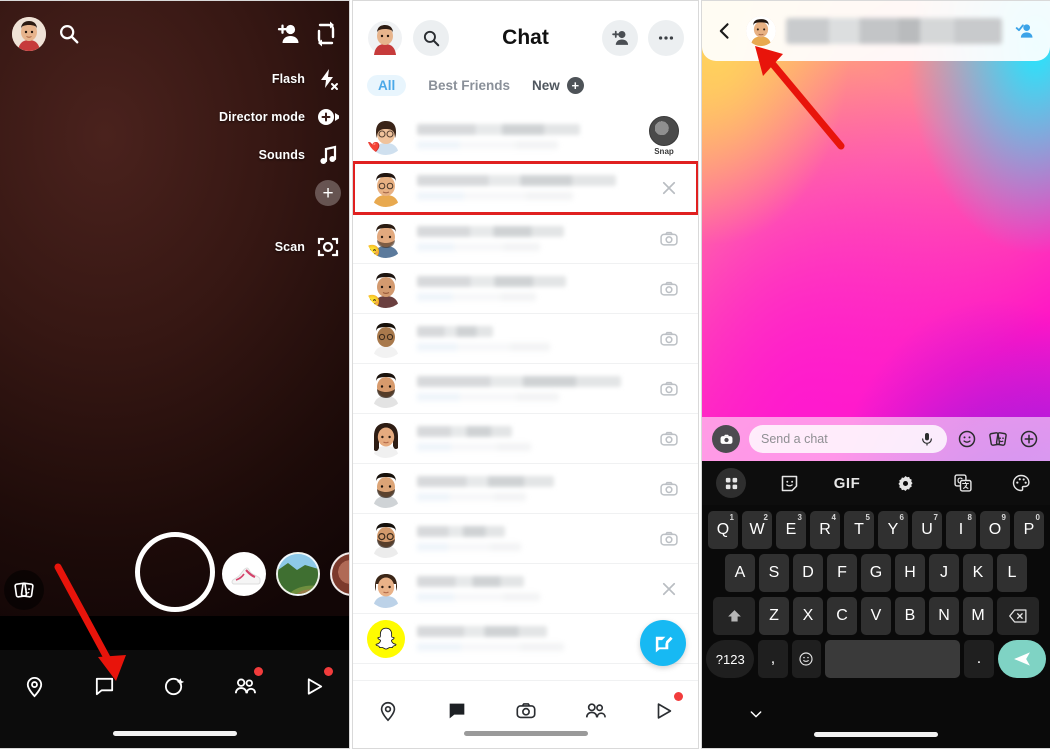 Image resolution: width=1050 pixels, height=749 pixels. I want to click on snap-thumbnail: Snap, so click(664, 136).